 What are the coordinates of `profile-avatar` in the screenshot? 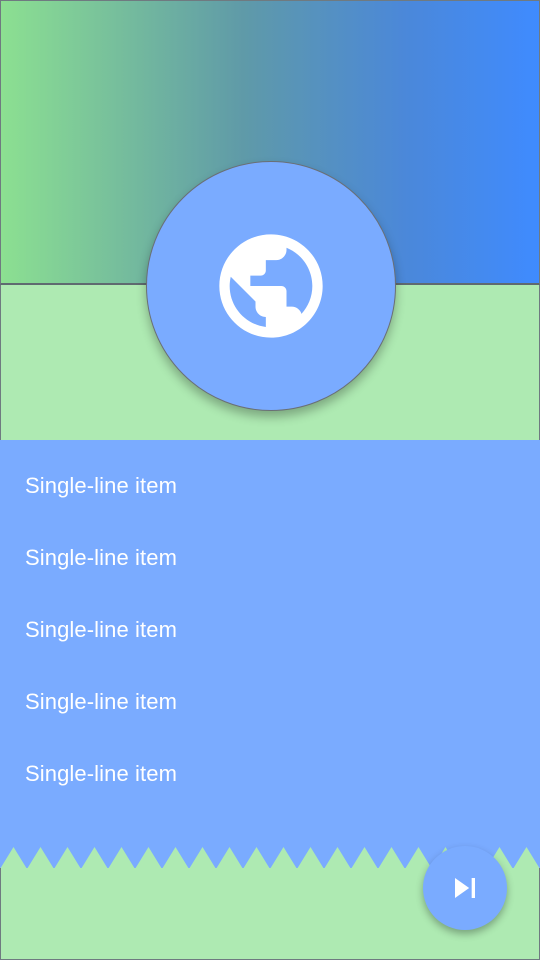 It's located at (271, 286).